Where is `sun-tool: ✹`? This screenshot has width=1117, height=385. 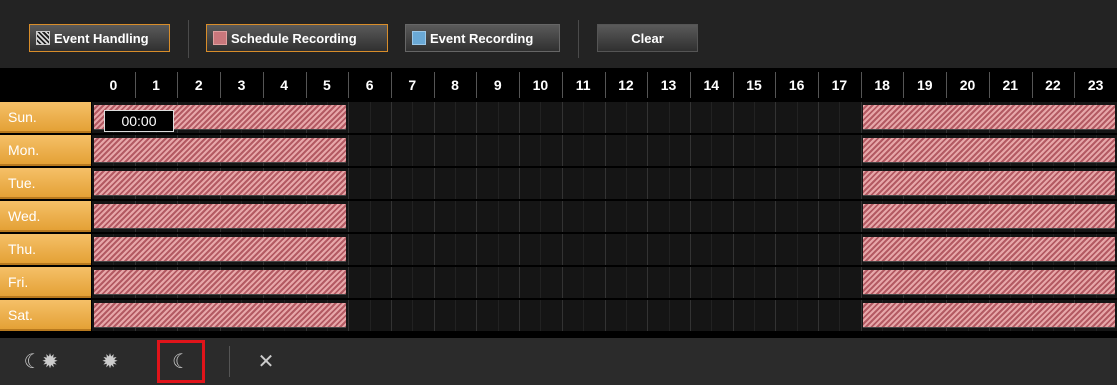 sun-tool: ✹ is located at coordinates (110, 361).